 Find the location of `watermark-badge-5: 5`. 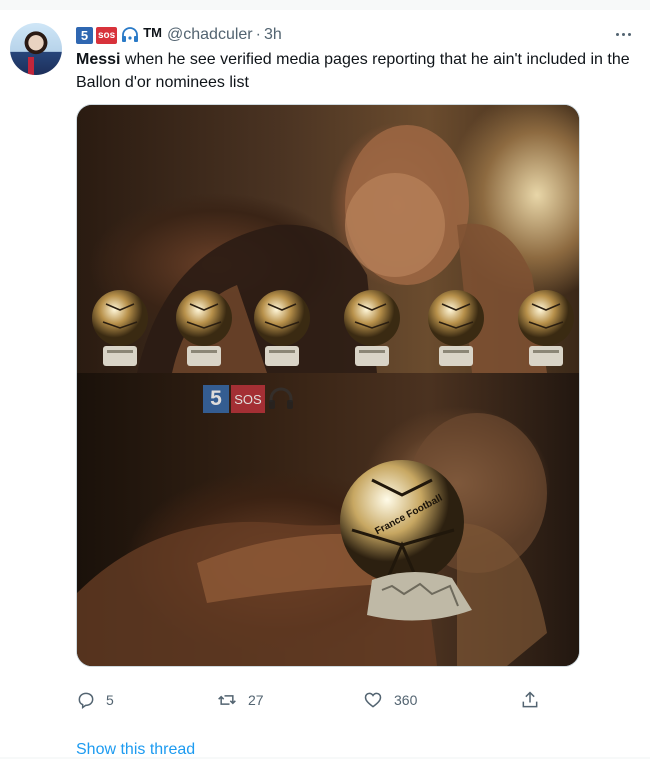

watermark-badge-5: 5 is located at coordinates (216, 399).